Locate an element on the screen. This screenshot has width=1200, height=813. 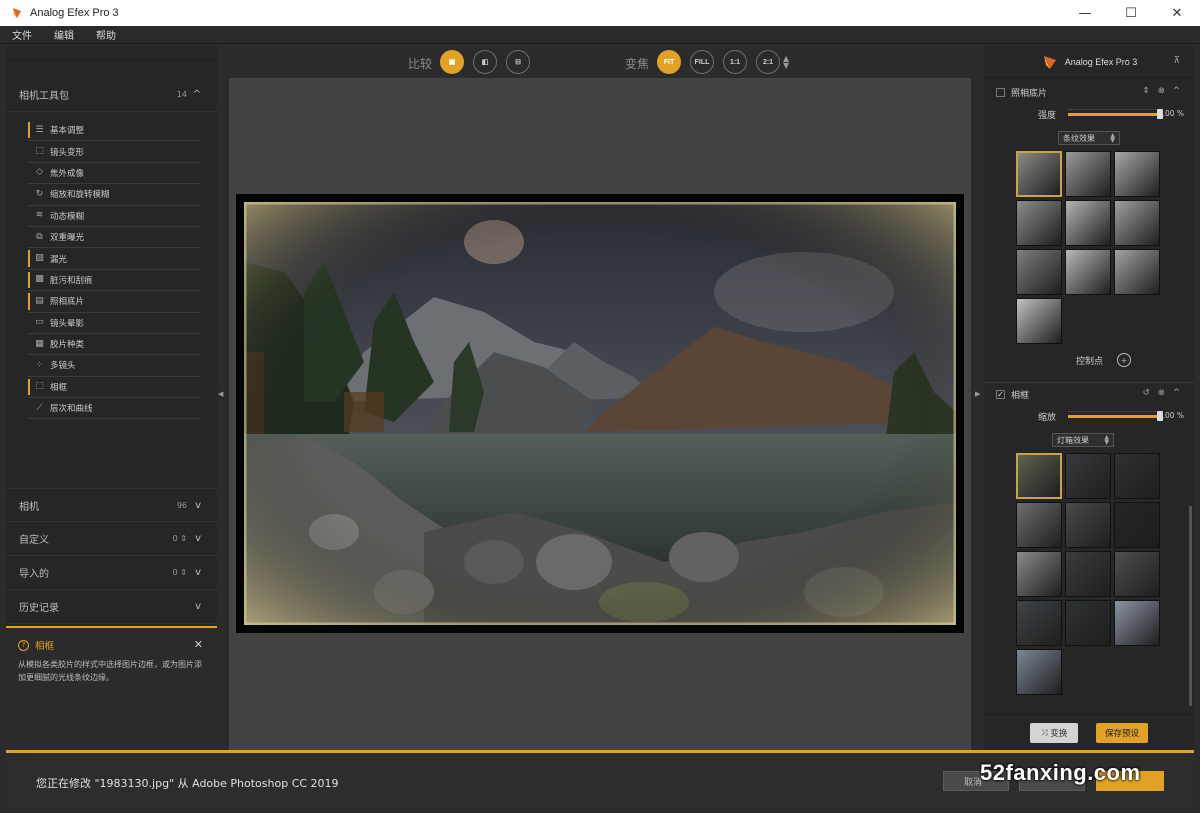
tool-item: ⟋ 层次和曲线 is located at coordinates (114, 409).